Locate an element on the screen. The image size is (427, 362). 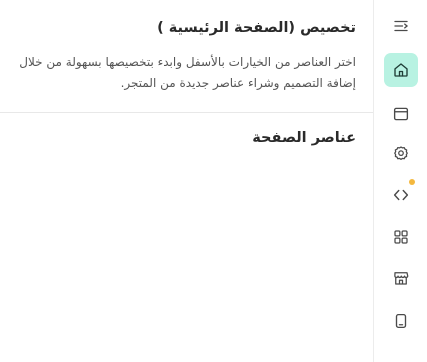
mobile-icon is located at coordinates (401, 321).